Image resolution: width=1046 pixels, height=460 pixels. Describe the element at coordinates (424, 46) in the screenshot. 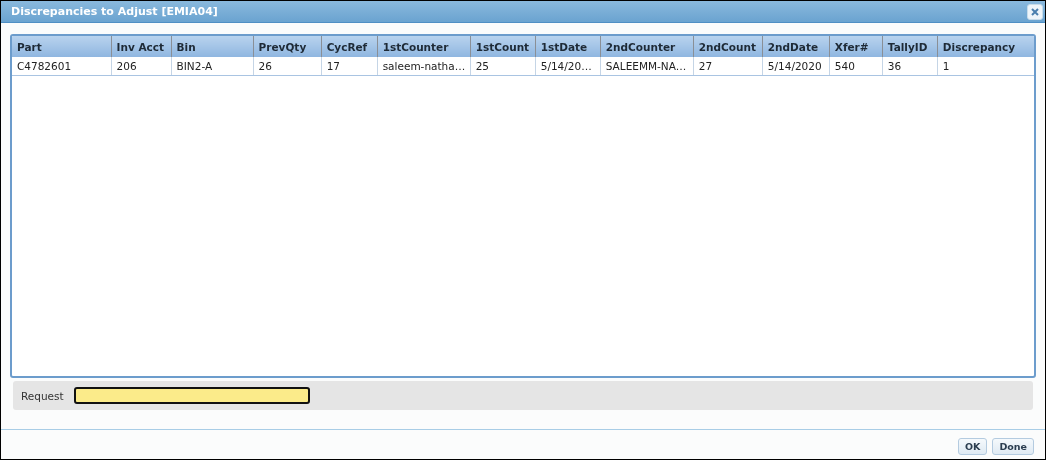

I see `column-header: 1stCounter` at that location.